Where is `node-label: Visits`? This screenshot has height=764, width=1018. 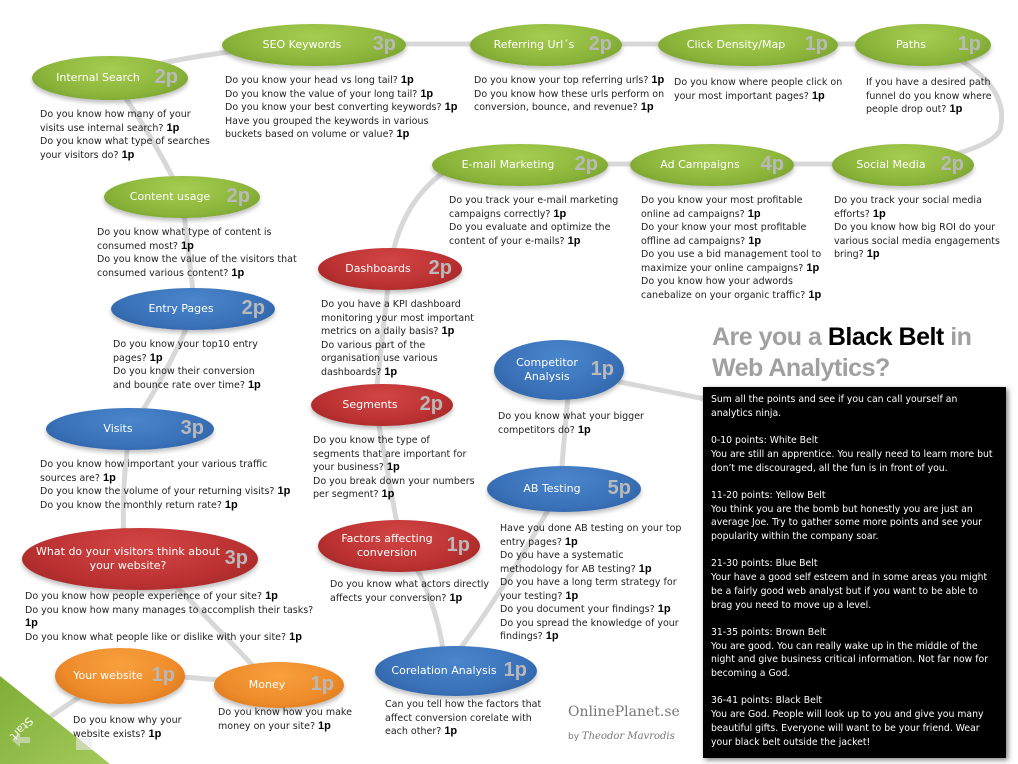 node-label: Visits is located at coordinates (118, 428).